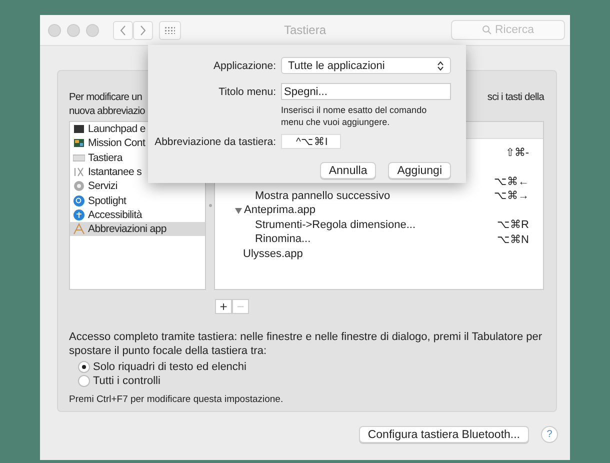  What do you see at coordinates (513, 225) in the screenshot?
I see `shortcut-keys: ⌥⌘R` at bounding box center [513, 225].